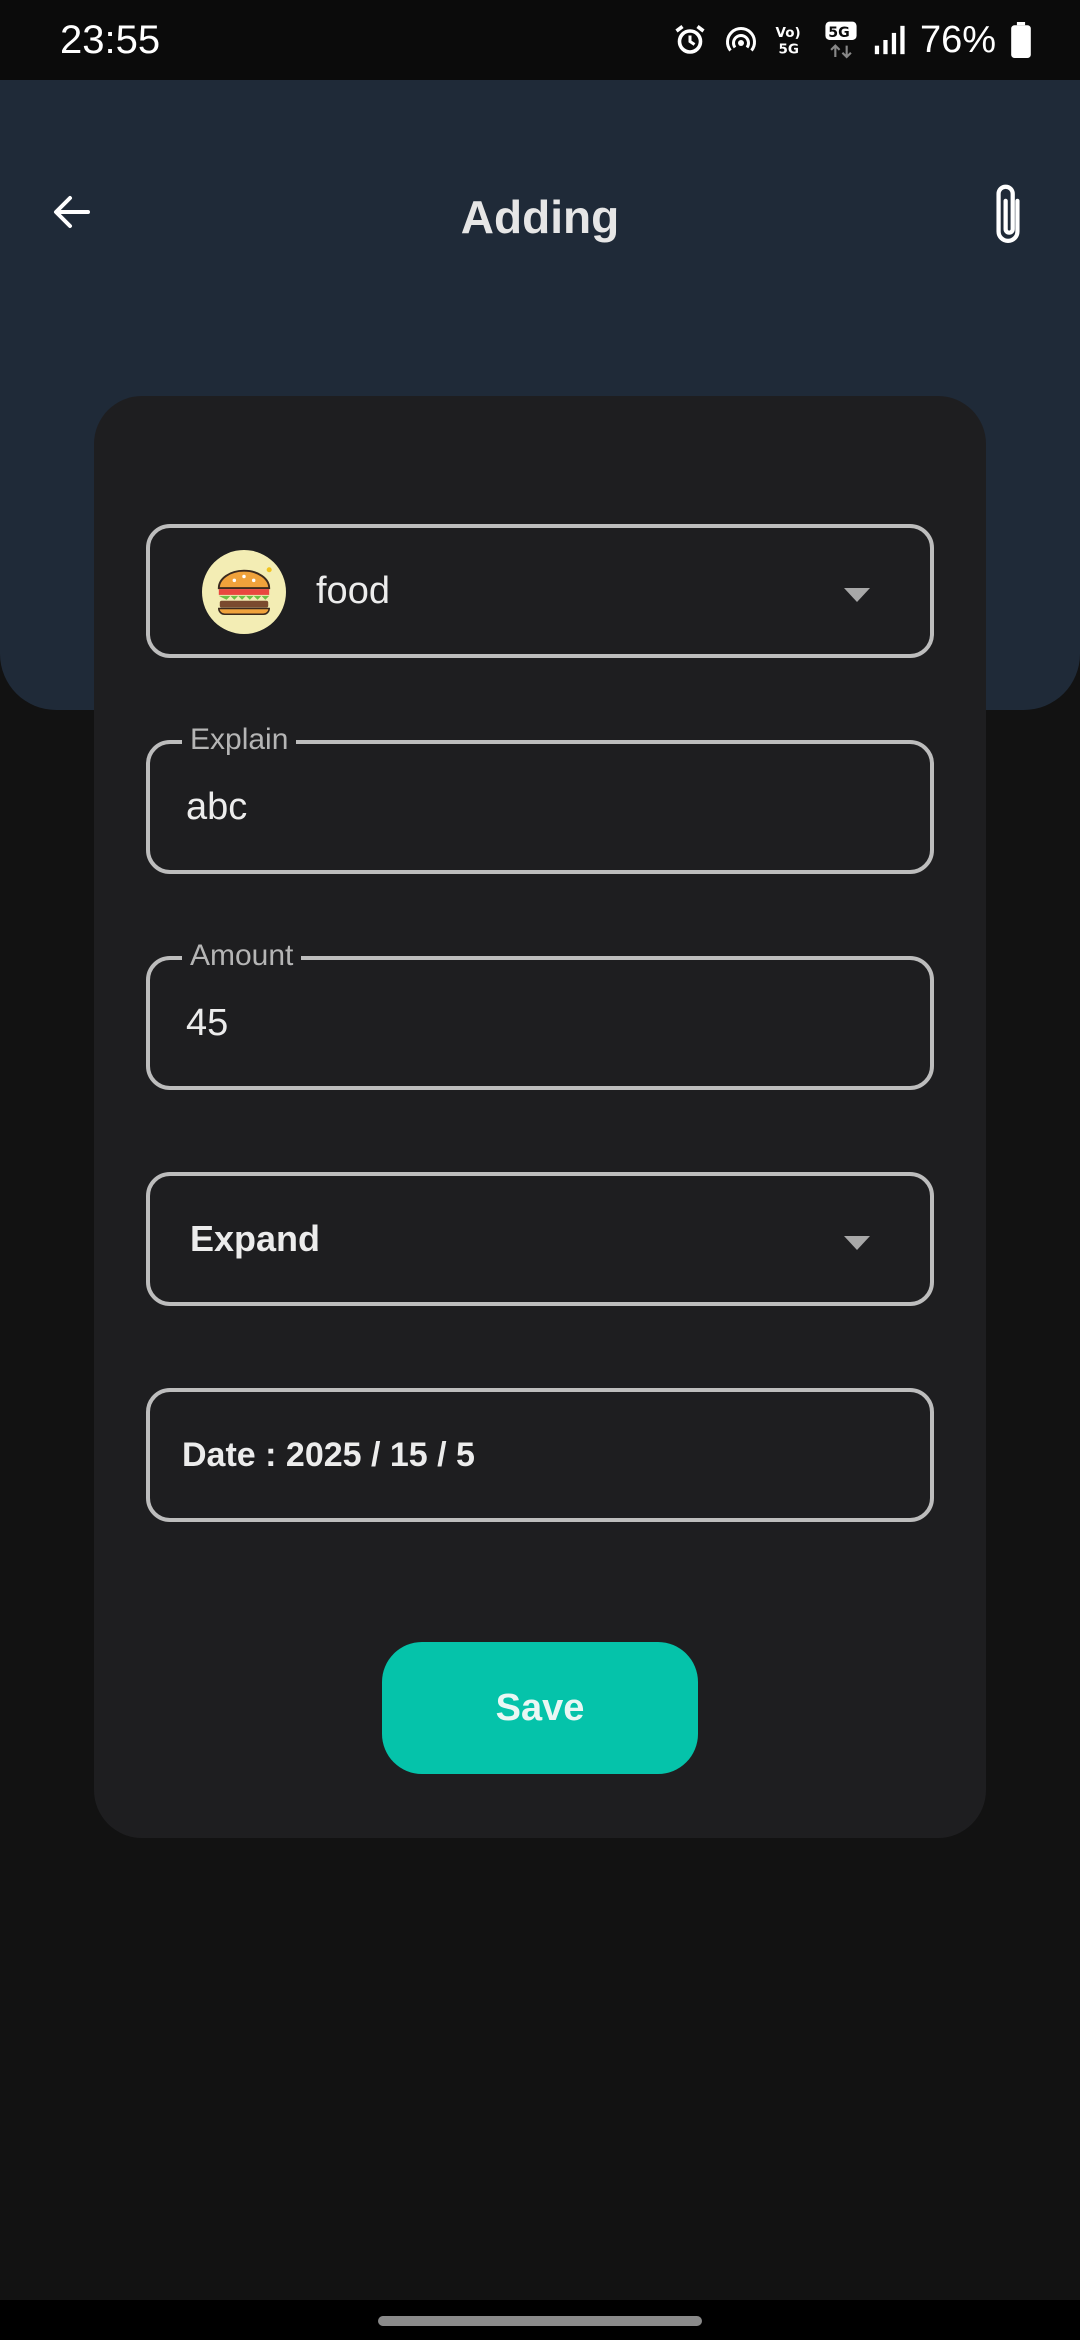 Image resolution: width=1080 pixels, height=2340 pixels. Describe the element at coordinates (690, 40) in the screenshot. I see `alarm-icon` at that location.